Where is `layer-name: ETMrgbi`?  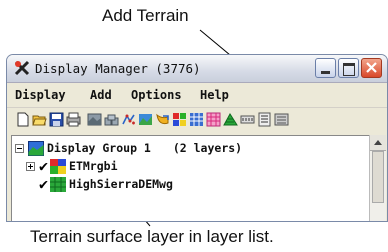
layer-name: ETMrgbi is located at coordinates (93, 166).